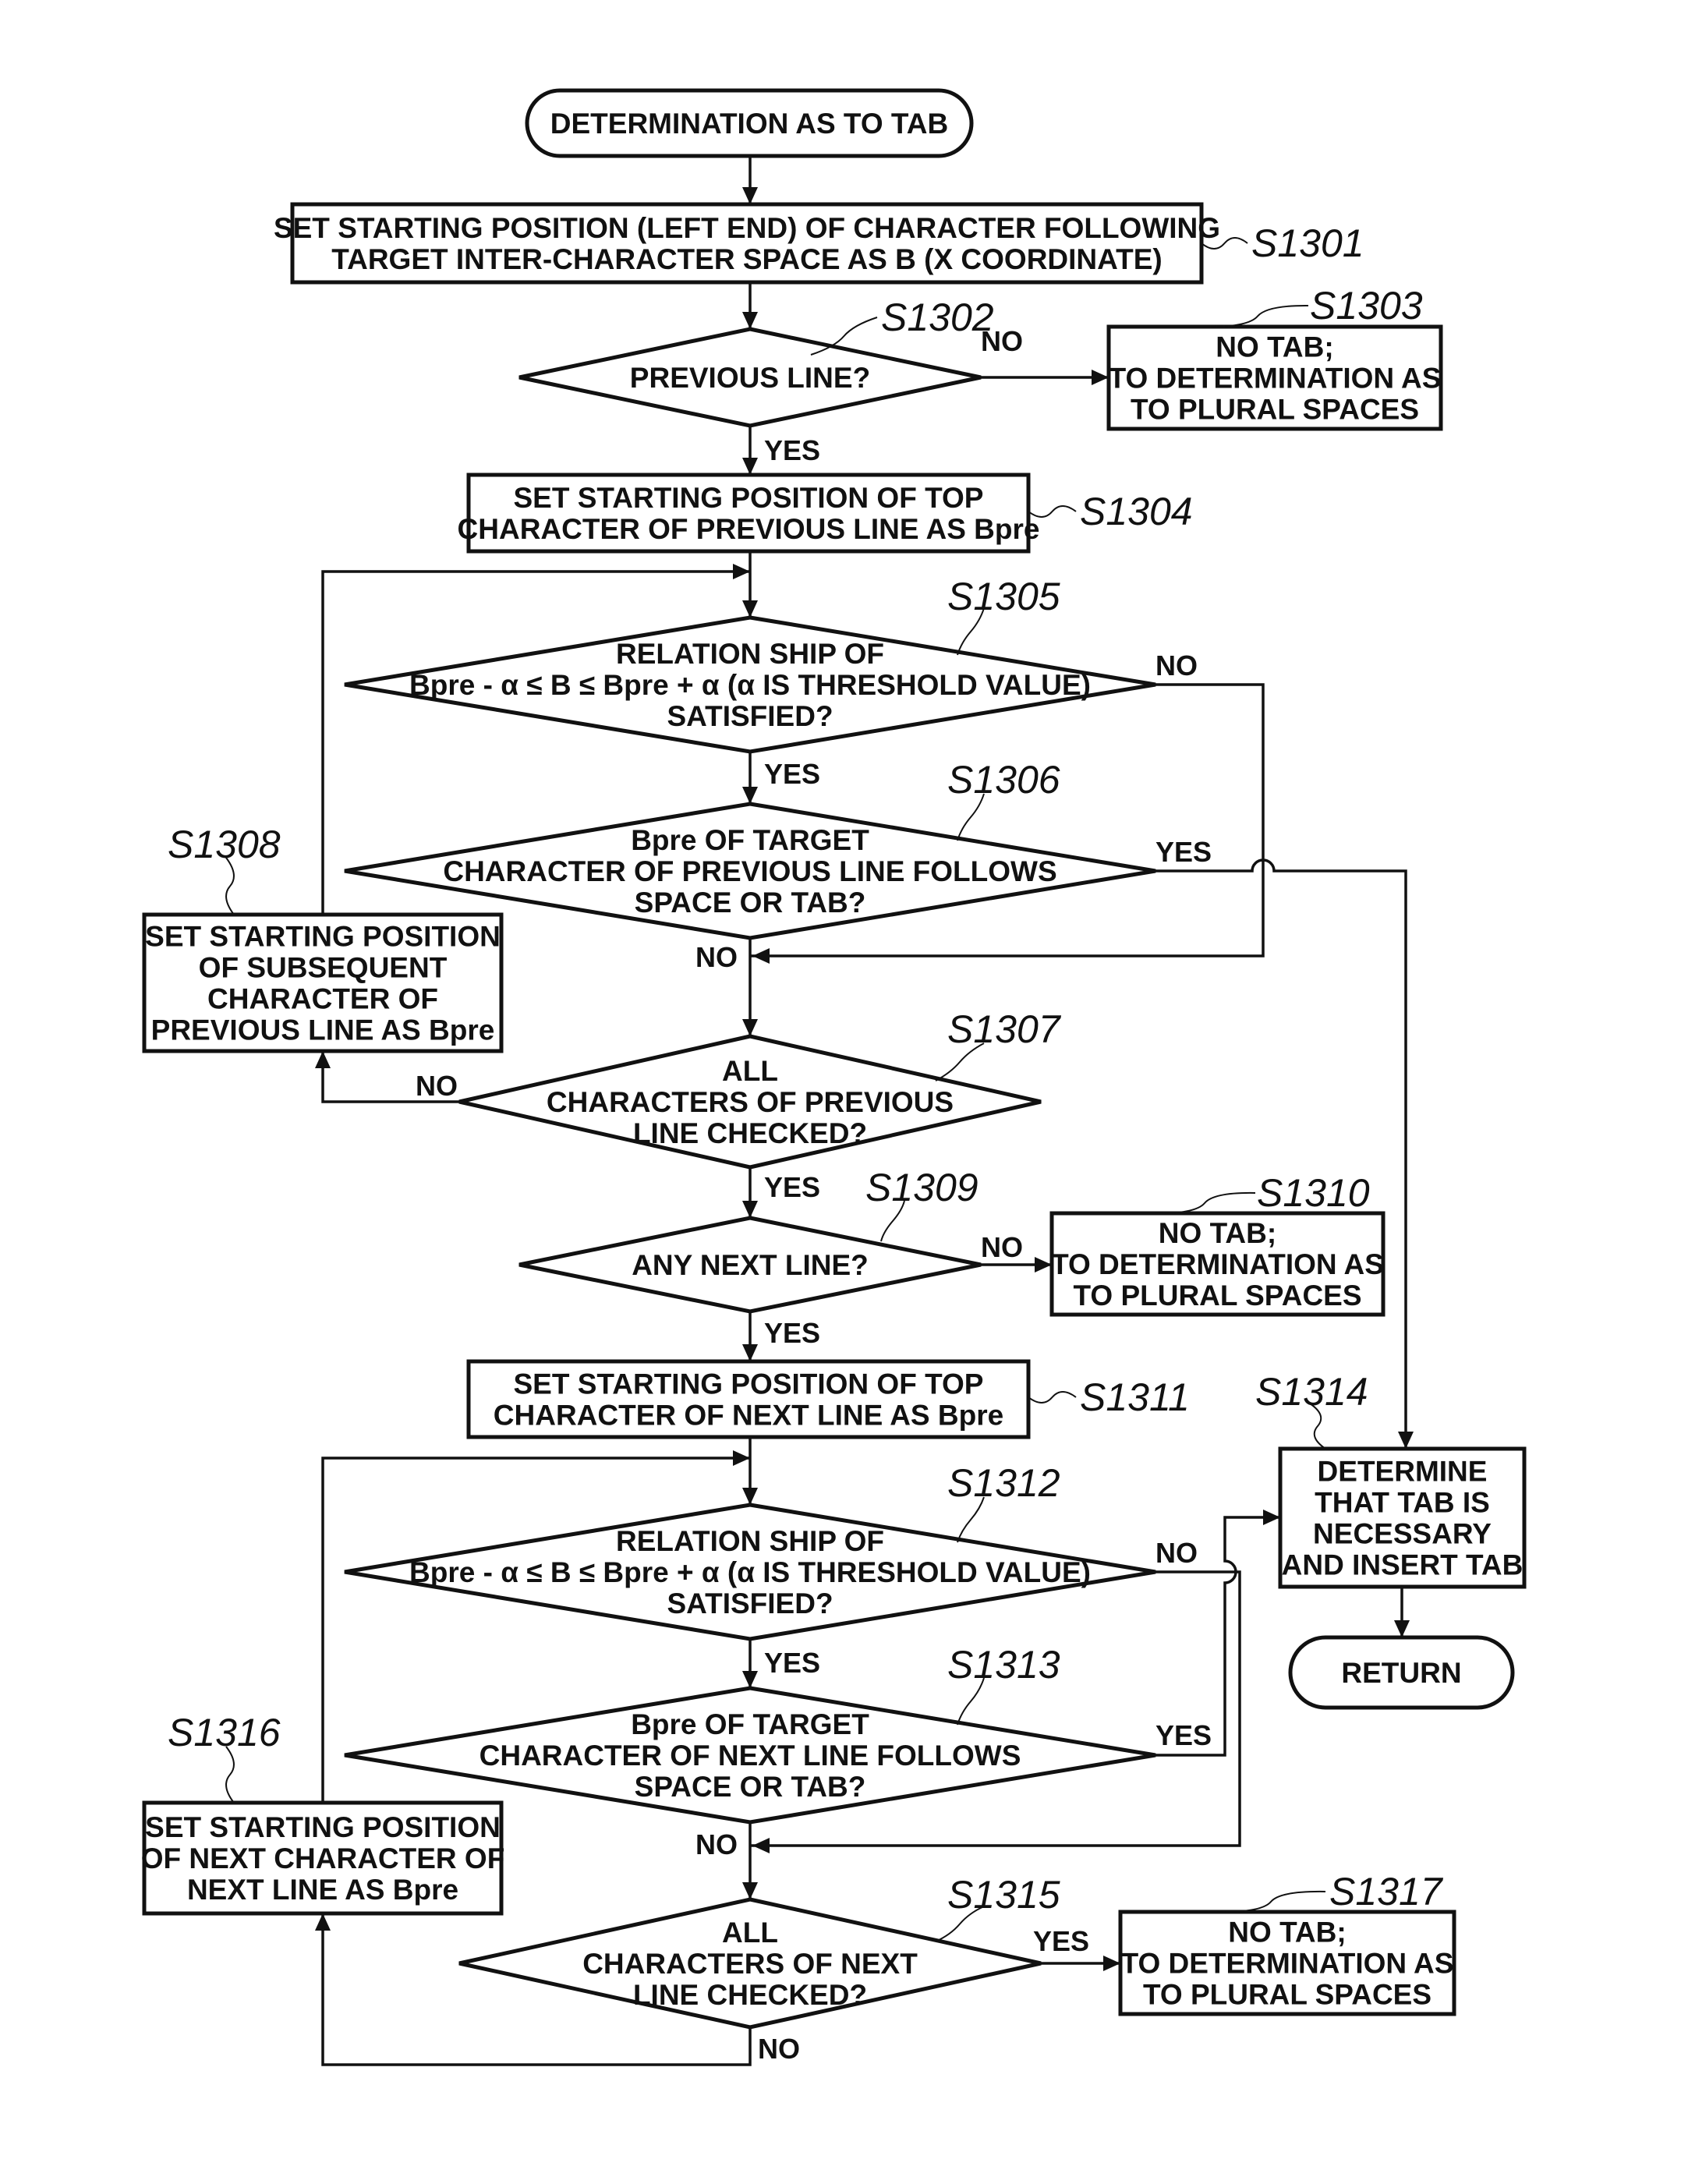 This screenshot has width=1681, height=2184. I want to click on node-text-line: ALL, so click(750, 1933).